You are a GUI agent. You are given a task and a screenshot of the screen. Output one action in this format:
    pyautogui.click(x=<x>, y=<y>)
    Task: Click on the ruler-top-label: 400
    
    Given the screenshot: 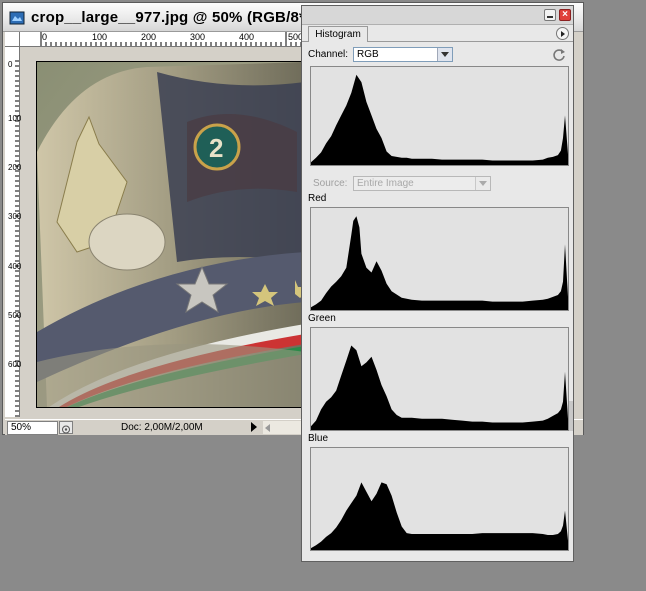 What is the action you would take?
    pyautogui.click(x=247, y=37)
    